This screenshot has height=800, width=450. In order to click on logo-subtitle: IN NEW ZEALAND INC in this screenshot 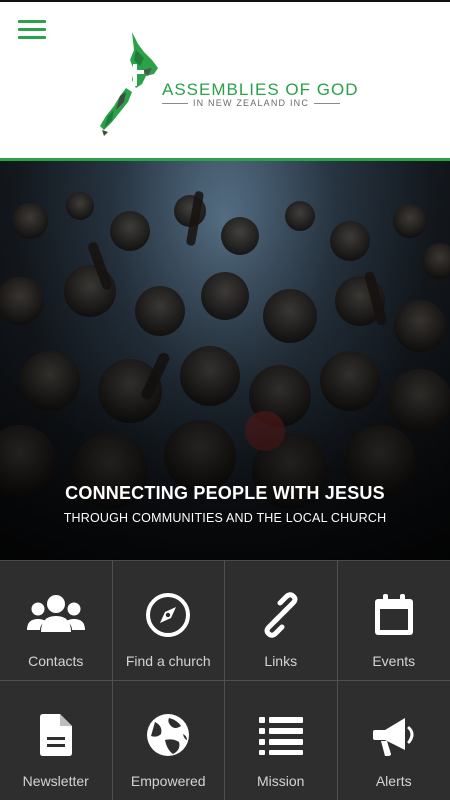, I will do `click(251, 103)`.